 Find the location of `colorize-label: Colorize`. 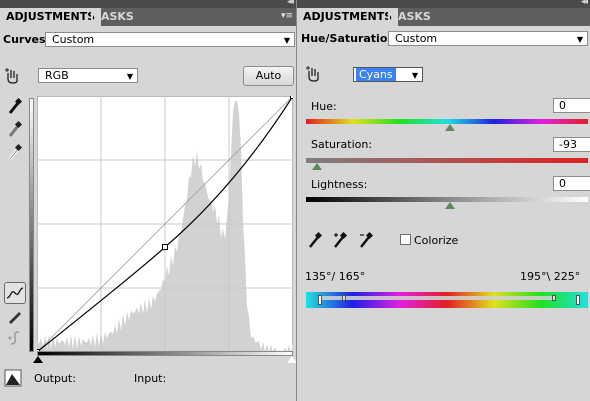

colorize-label: Colorize is located at coordinates (436, 240).